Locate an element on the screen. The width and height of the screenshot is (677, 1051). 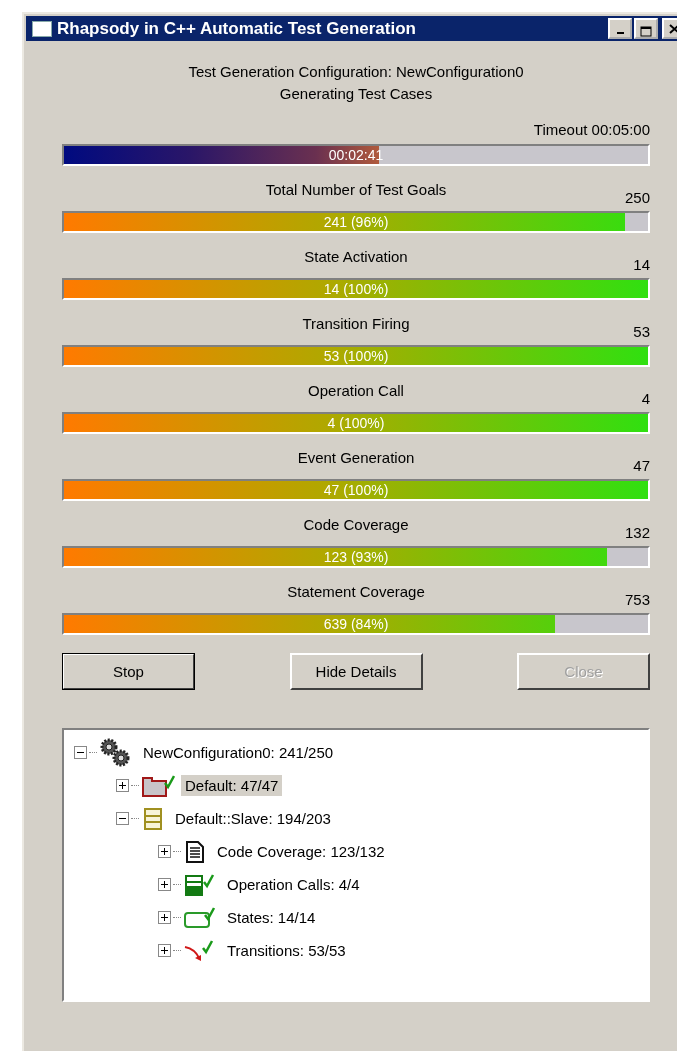
dialog-button: Hide Details is located at coordinates (356, 671).